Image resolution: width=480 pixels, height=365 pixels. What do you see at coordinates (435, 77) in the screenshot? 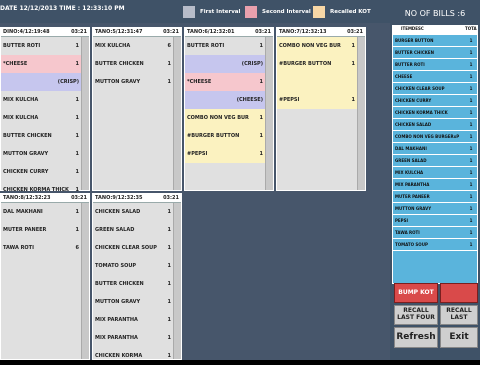
I see `table-row: CHEESE 1` at bounding box center [435, 77].